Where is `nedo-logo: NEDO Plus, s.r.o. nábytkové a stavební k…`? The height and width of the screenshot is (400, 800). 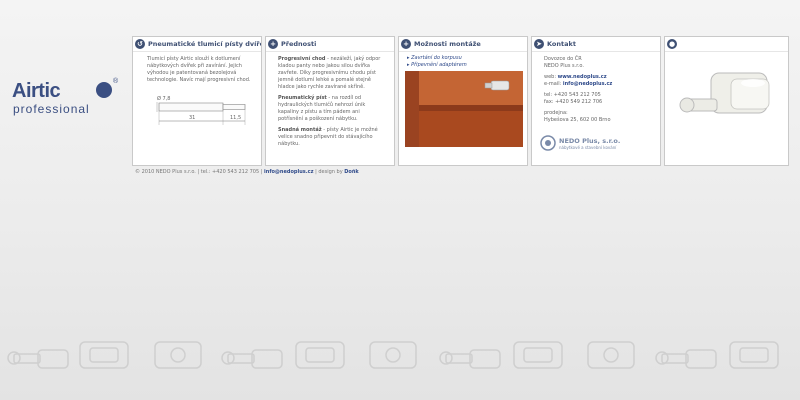
nedo-logo: NEDO Plus, s.r.o. nábytkové a stavební k… is located at coordinates (580, 143).